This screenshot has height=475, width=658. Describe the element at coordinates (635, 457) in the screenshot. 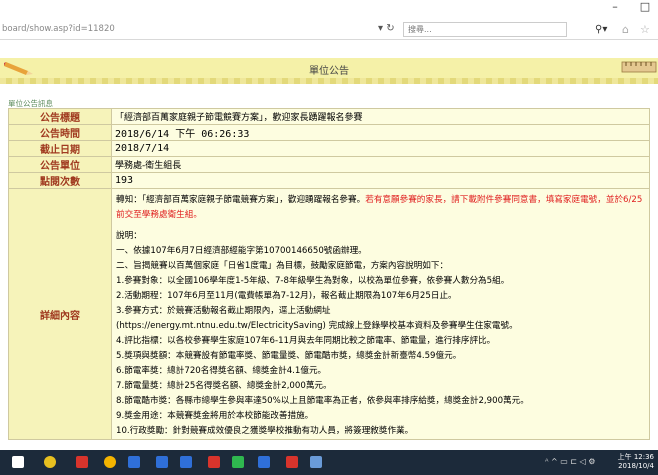

I see `clock-time: 上午 12:36` at that location.